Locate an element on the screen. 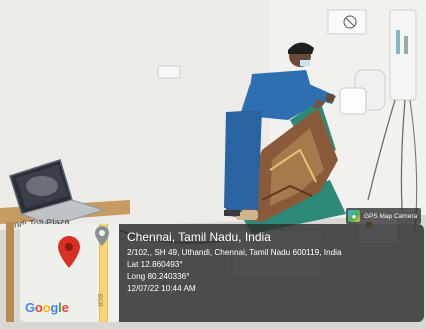 The image size is (426, 329). map-thumbnail: ECR Google is located at coordinates (69, 273).